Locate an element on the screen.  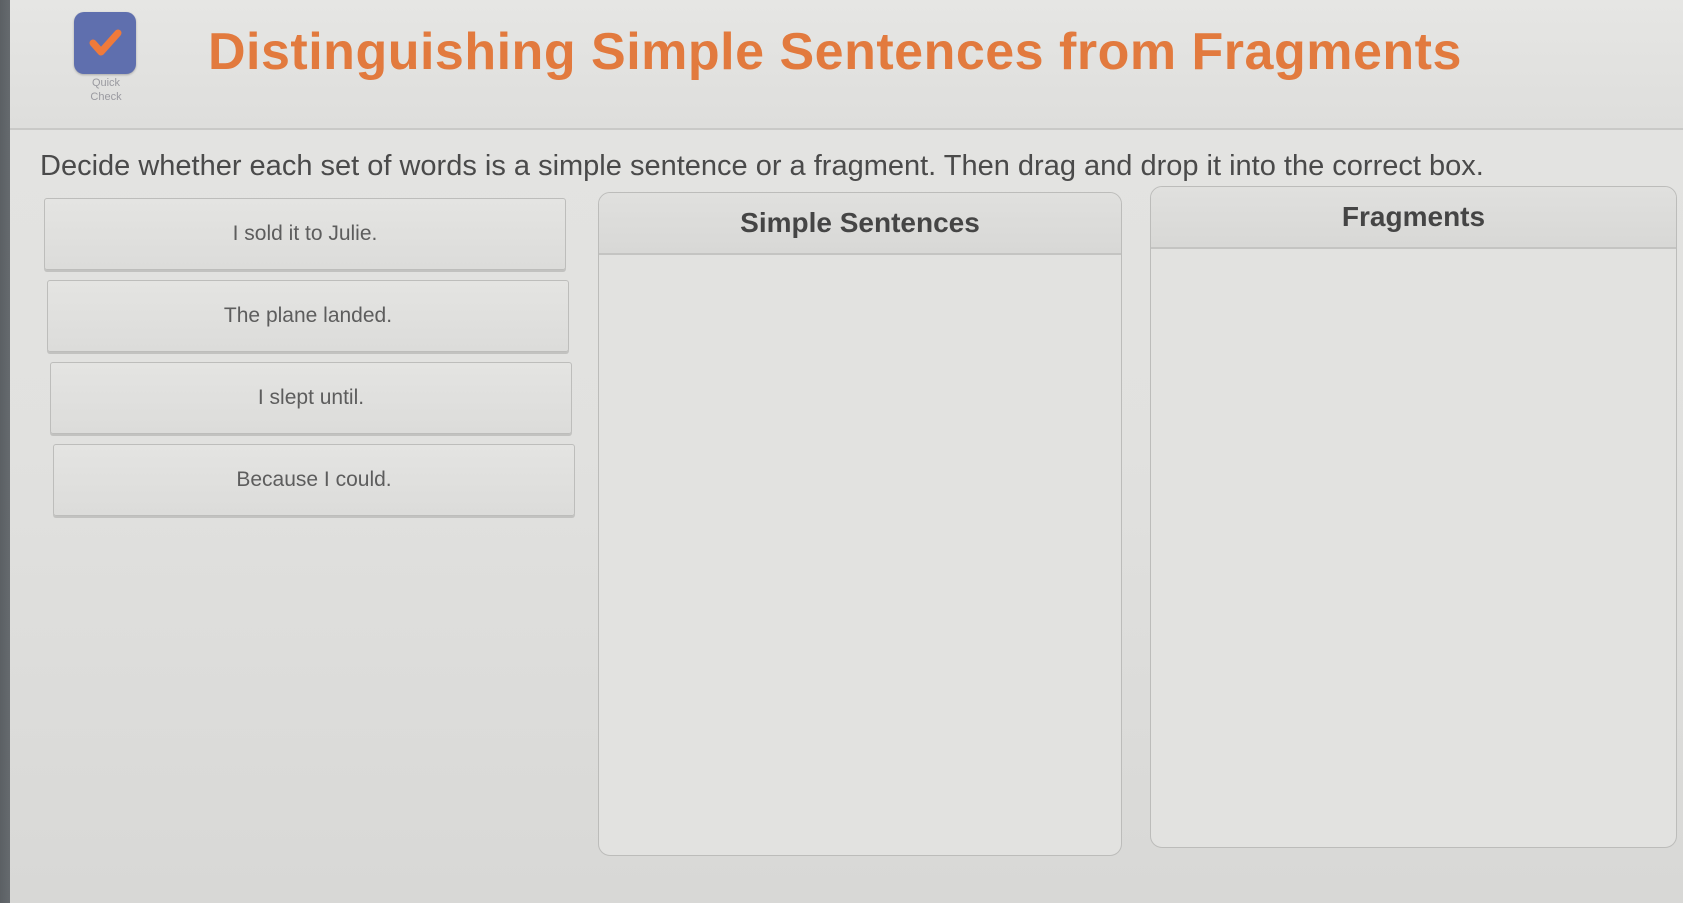
quick-check-badge is located at coordinates (105, 43).